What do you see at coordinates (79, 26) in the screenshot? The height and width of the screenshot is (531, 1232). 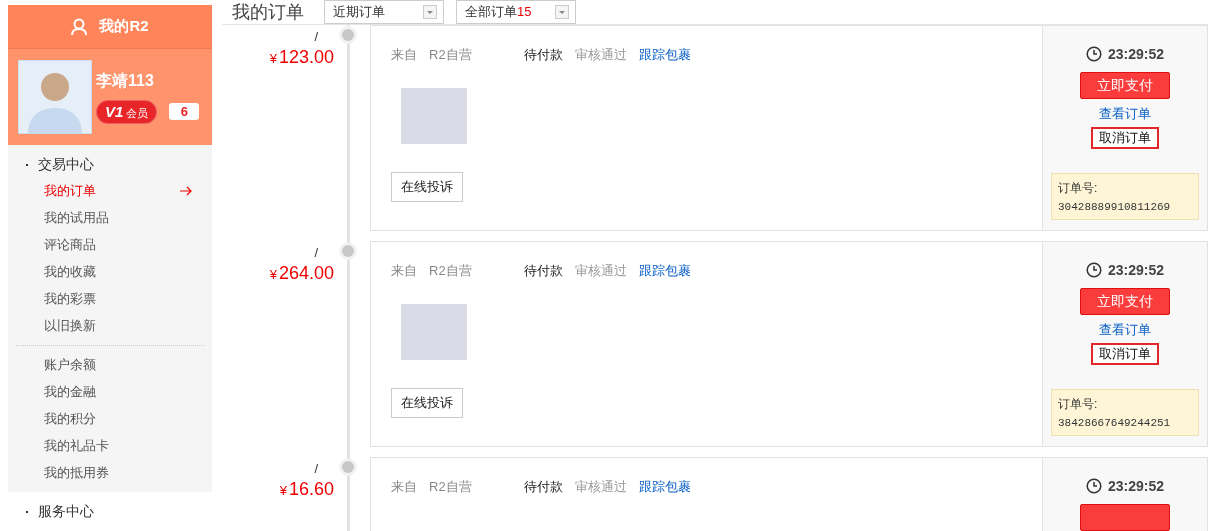 I see `user-icon` at bounding box center [79, 26].